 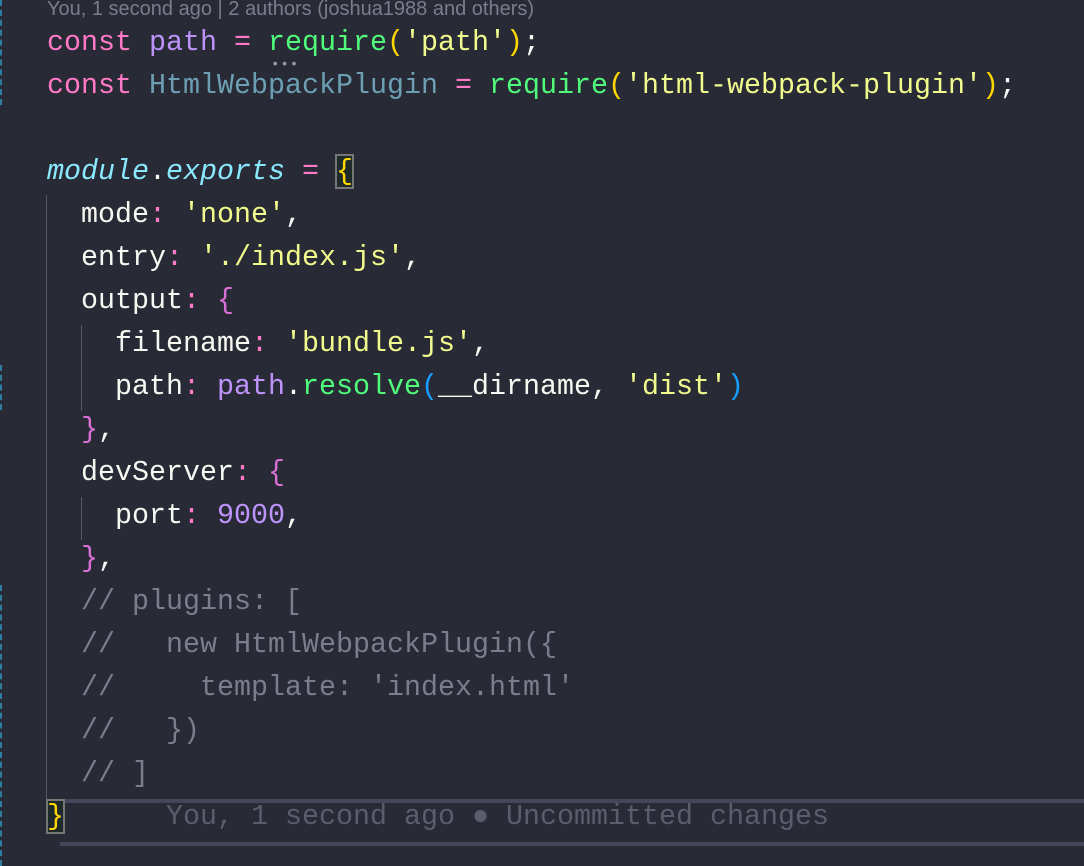 What do you see at coordinates (378, 343) in the screenshot?
I see `code-token: 'bundle.js'` at bounding box center [378, 343].